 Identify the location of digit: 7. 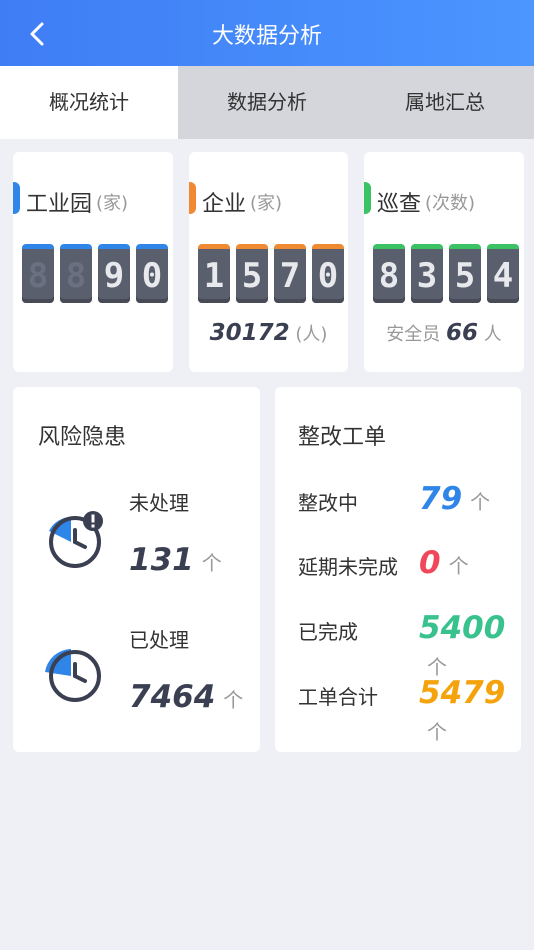
(290, 273).